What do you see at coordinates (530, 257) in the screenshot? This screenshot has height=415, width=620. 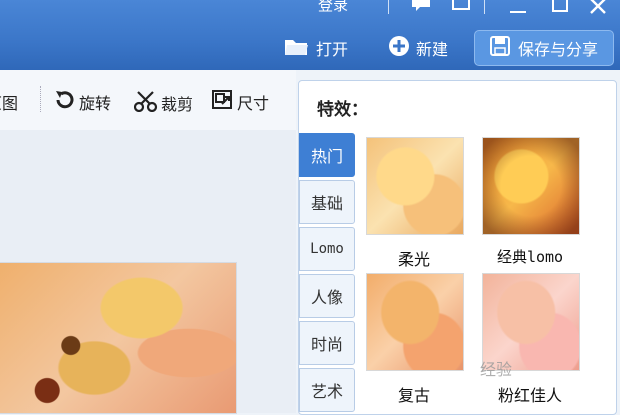 I see `effect-label: 经典lomo` at bounding box center [530, 257].